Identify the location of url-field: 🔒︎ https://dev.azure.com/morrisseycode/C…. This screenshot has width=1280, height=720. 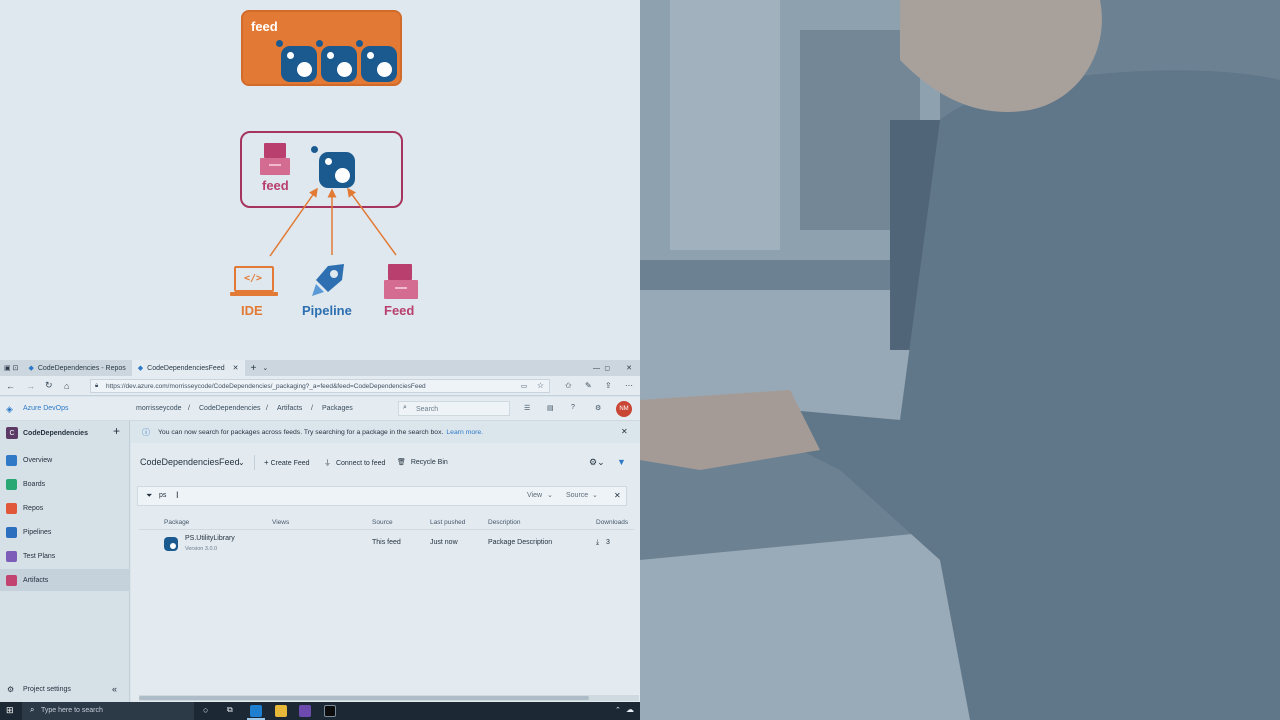
(320, 386).